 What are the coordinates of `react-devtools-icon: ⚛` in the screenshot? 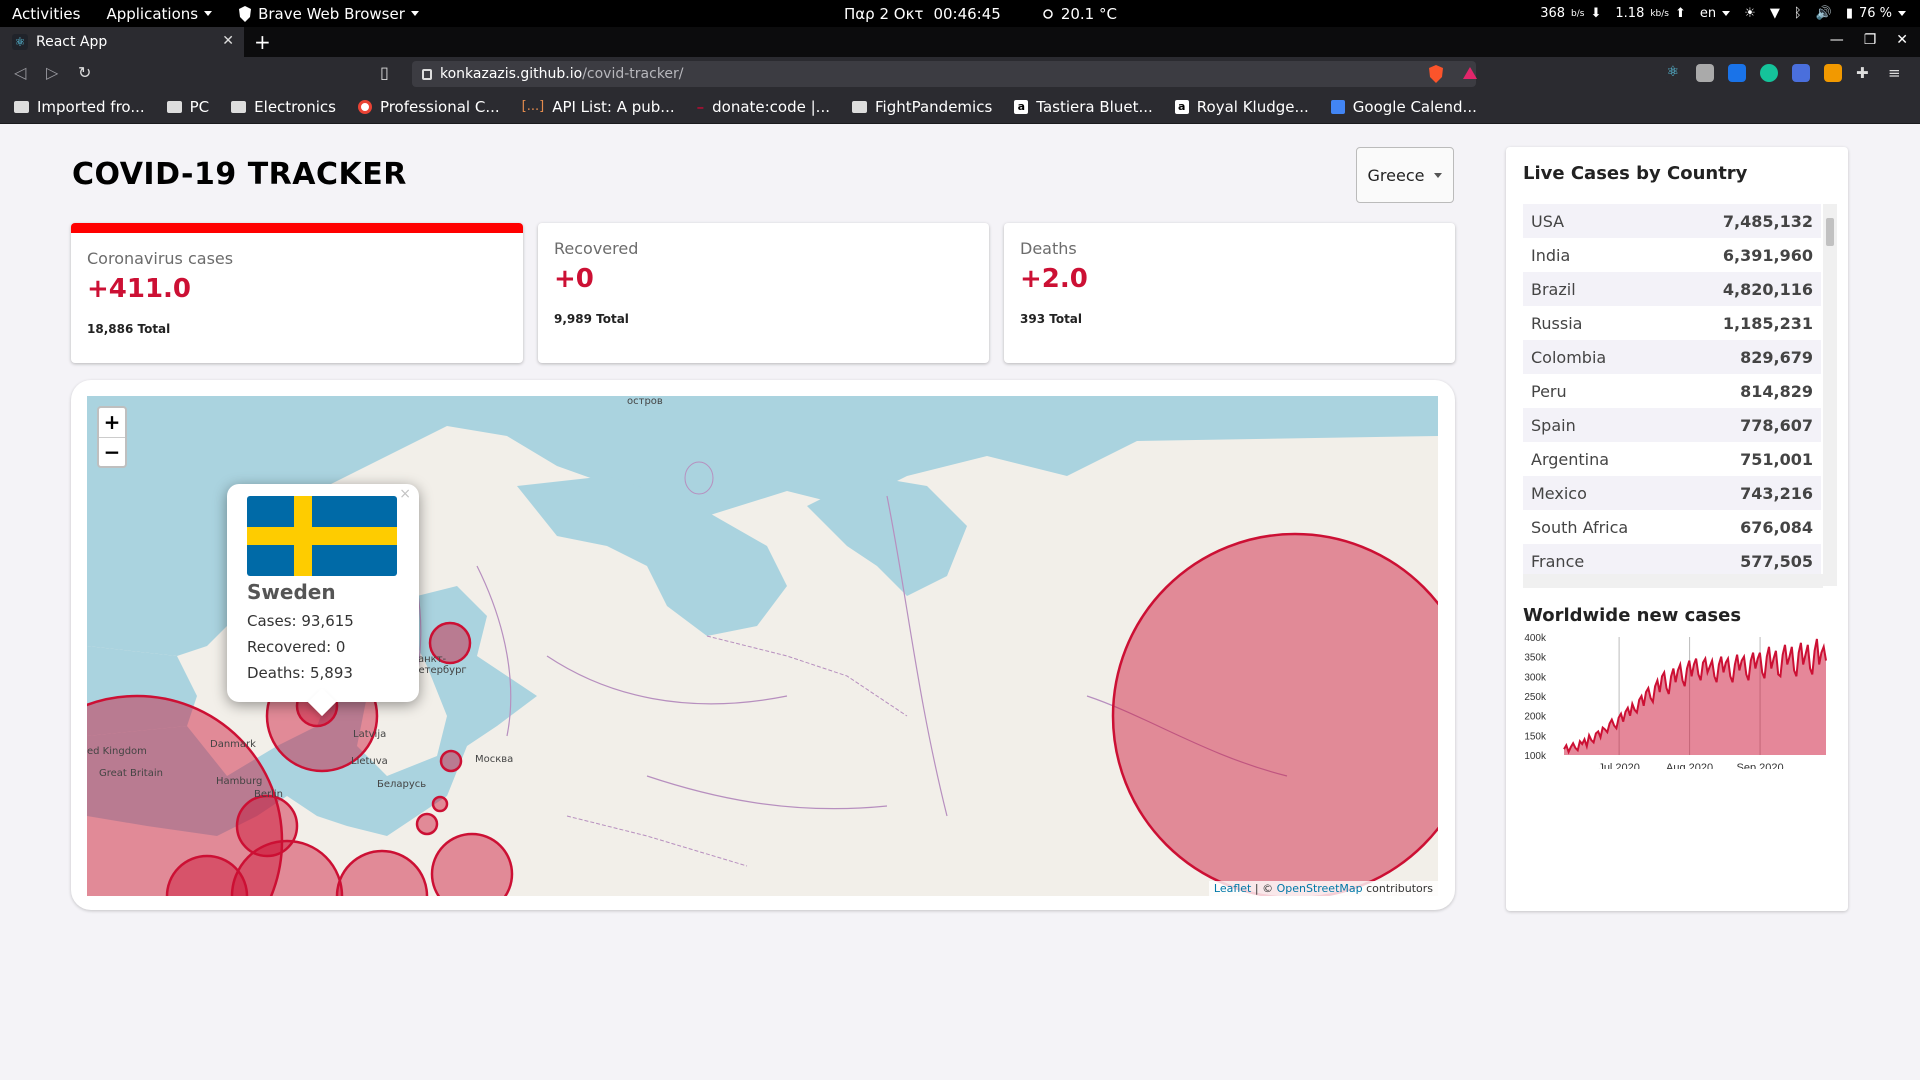 It's located at (1673, 73).